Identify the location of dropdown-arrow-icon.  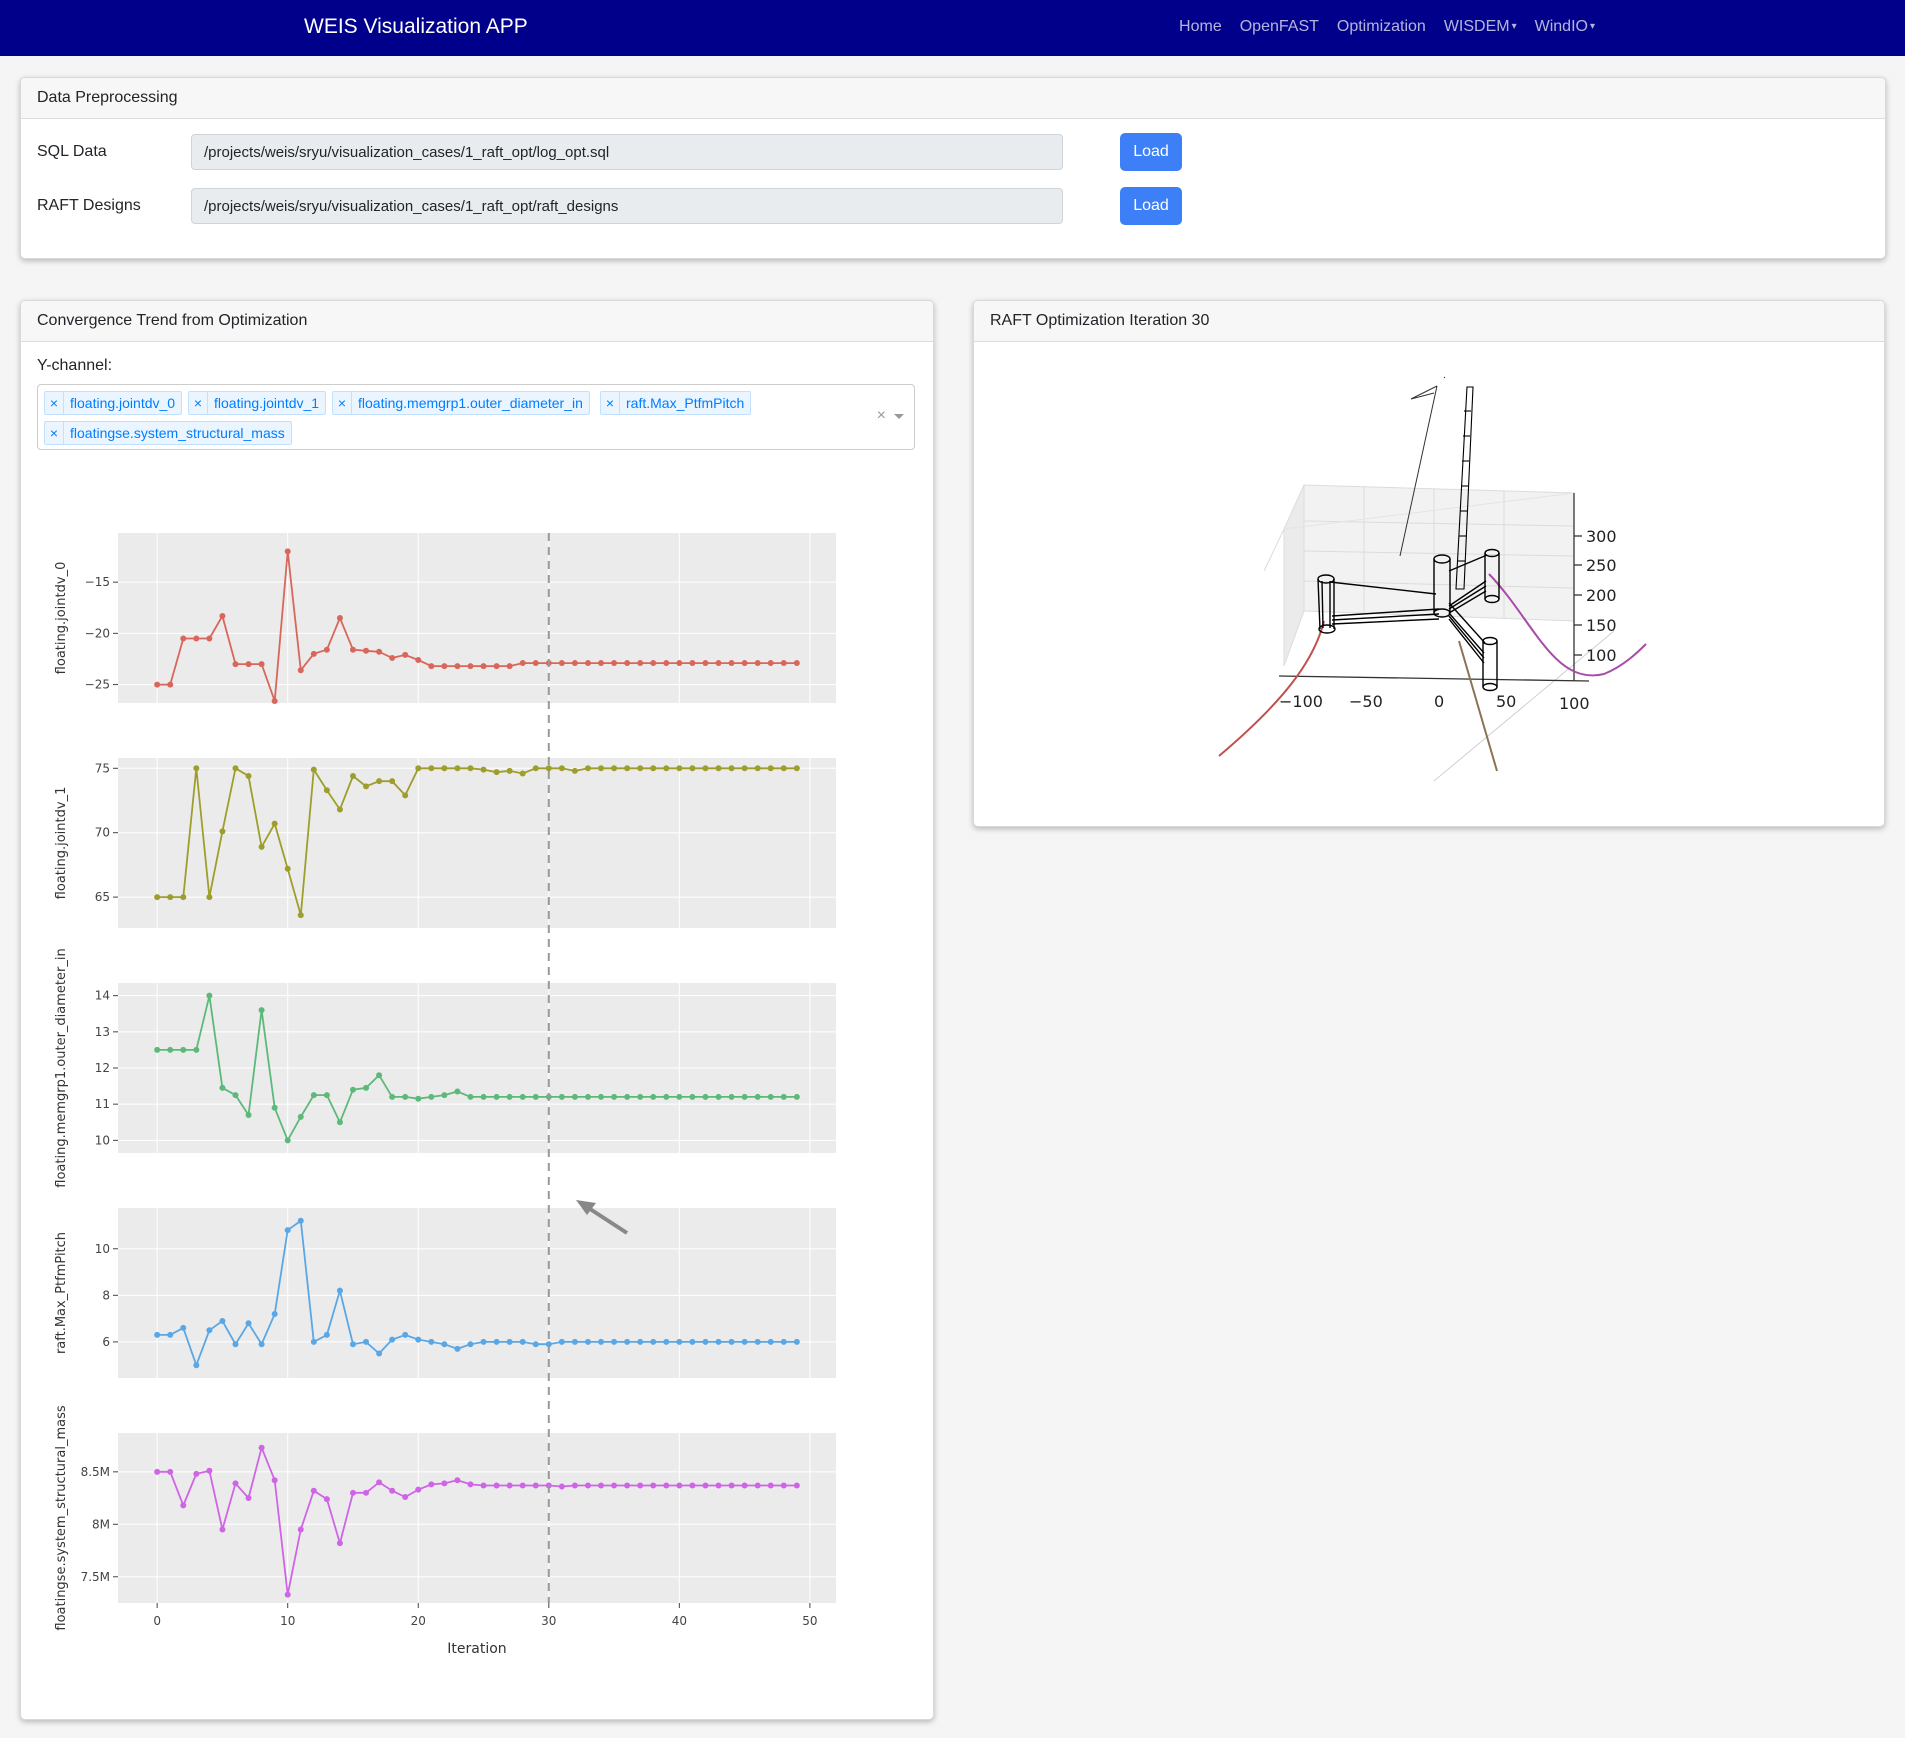
(899, 416).